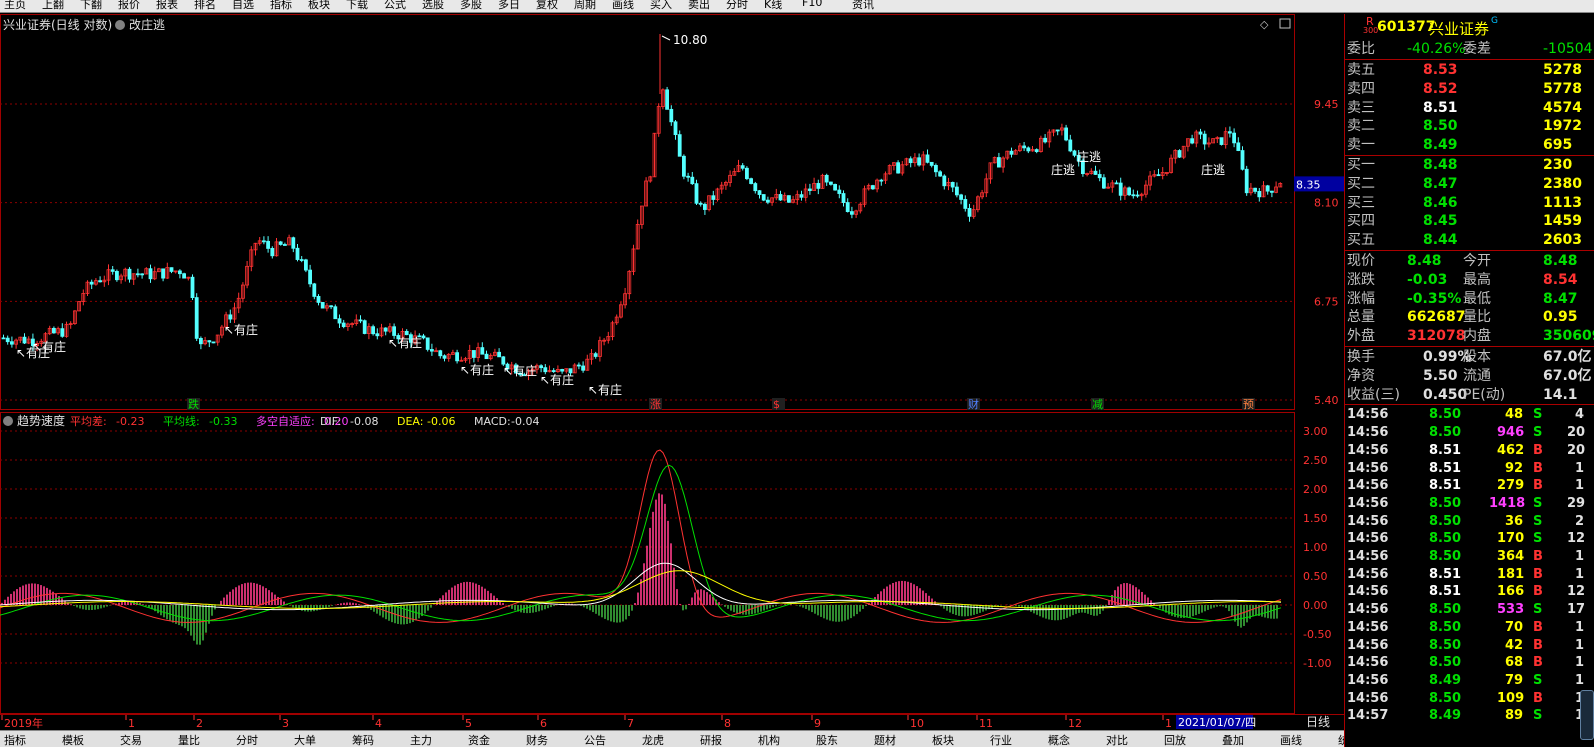 This screenshot has width=1594, height=747. Describe the element at coordinates (653, 739) in the screenshot. I see `status-tab: 龙虎` at that location.